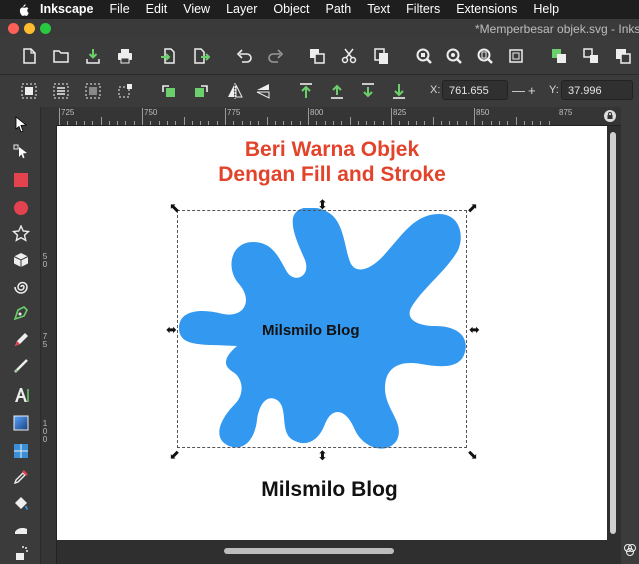 This screenshot has width=639, height=564. Describe the element at coordinates (21, 529) in the screenshot. I see `tweak-tool-icon` at that location.